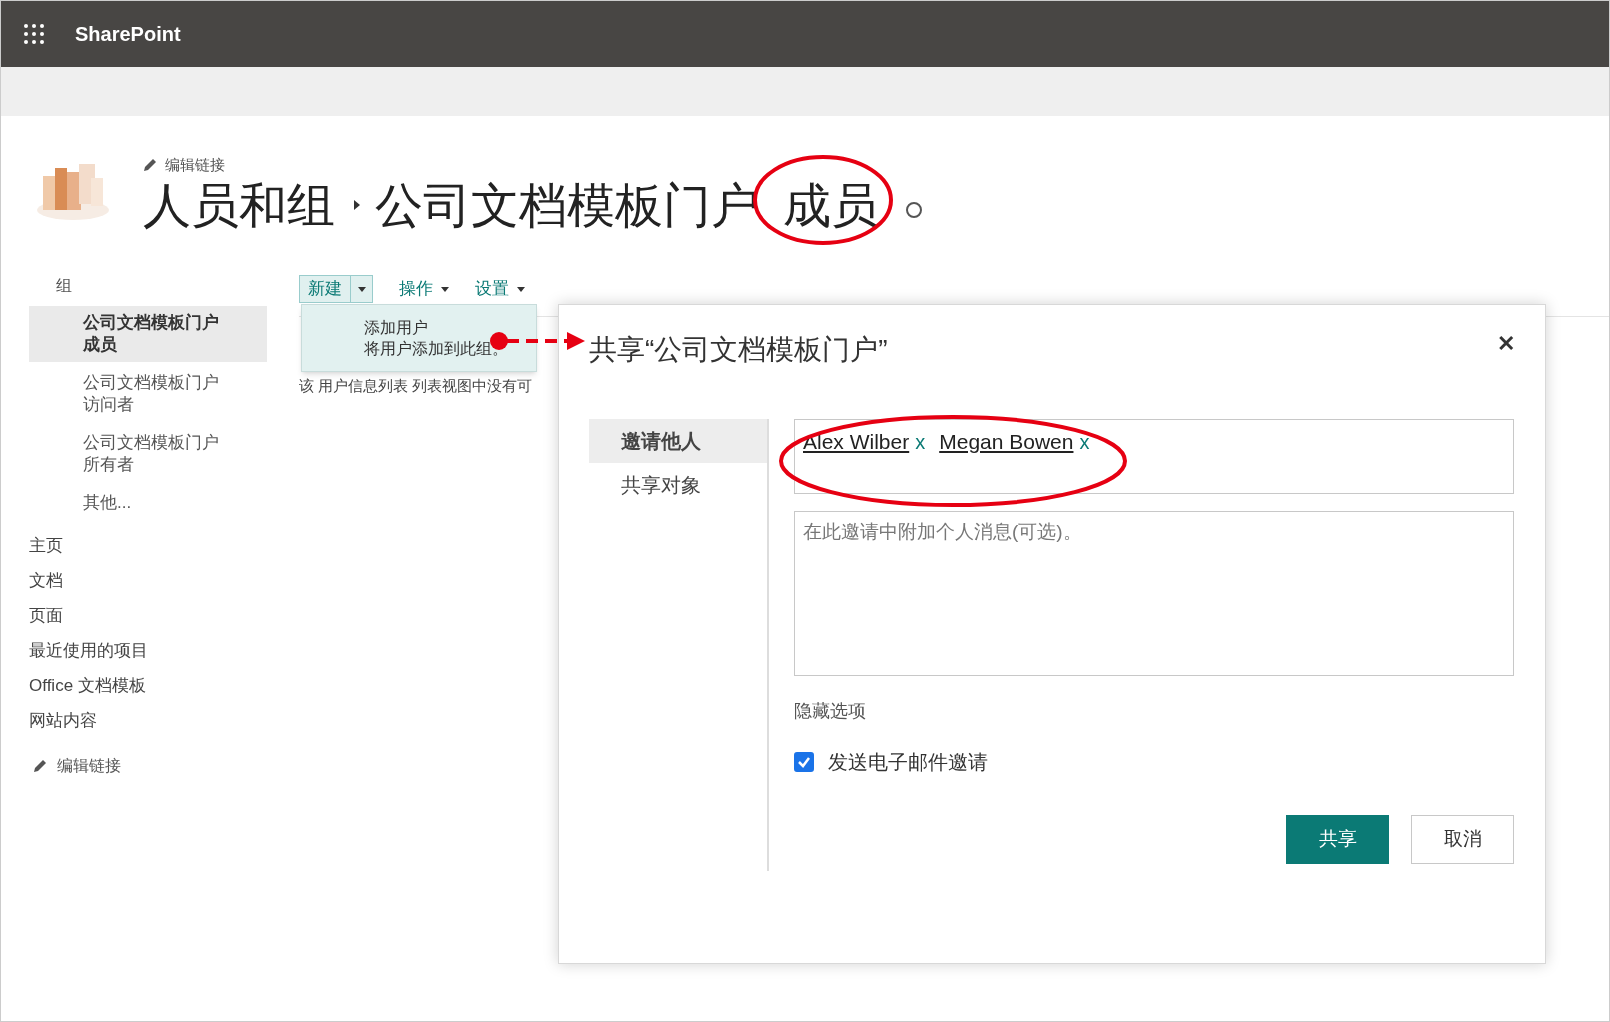  Describe the element at coordinates (148, 454) in the screenshot. I see `nav-group-item: 公司文档模板门户所有者` at that location.